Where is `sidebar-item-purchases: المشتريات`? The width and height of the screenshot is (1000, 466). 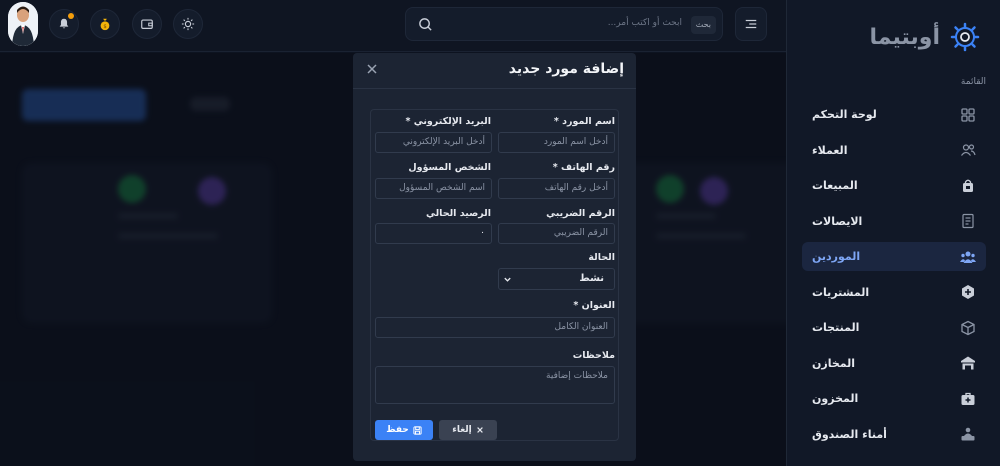 sidebar-item-purchases: المشتريات is located at coordinates (894, 292).